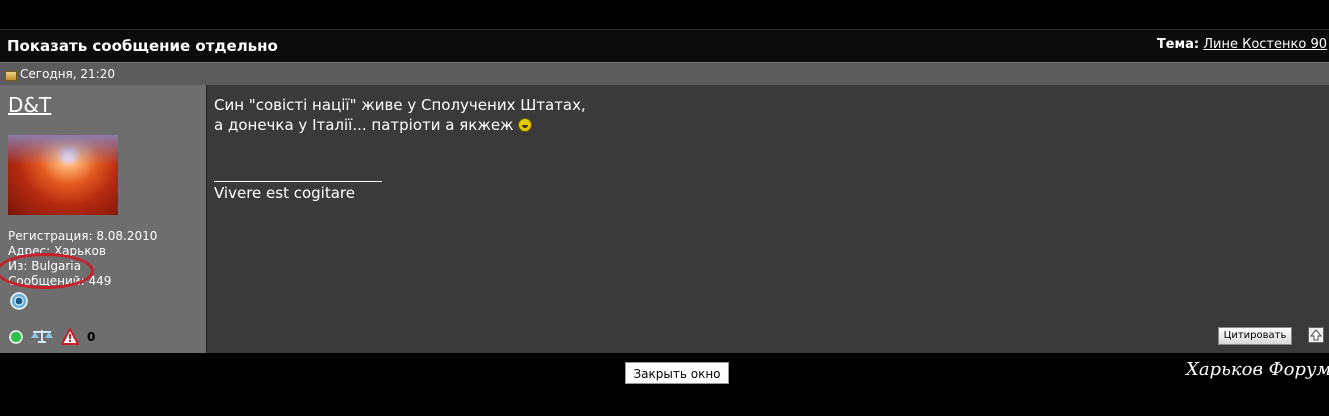  I want to click on report-warning-icon, so click(70, 336).